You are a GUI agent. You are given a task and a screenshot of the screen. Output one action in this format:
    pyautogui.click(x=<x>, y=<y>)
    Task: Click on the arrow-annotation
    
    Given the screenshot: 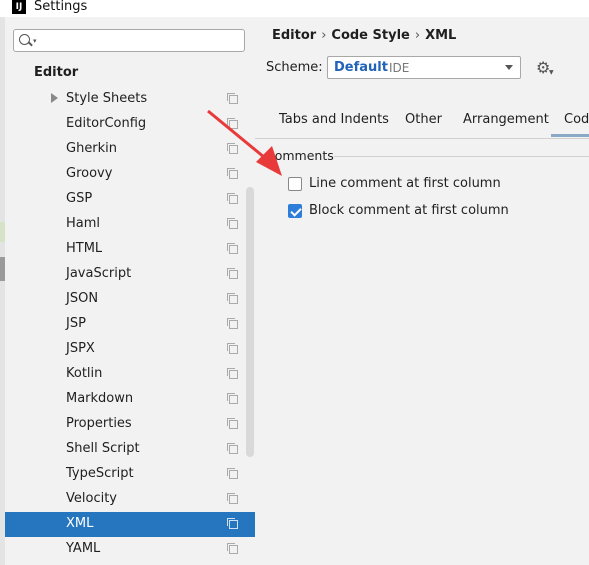 What is the action you would take?
    pyautogui.click(x=244, y=142)
    